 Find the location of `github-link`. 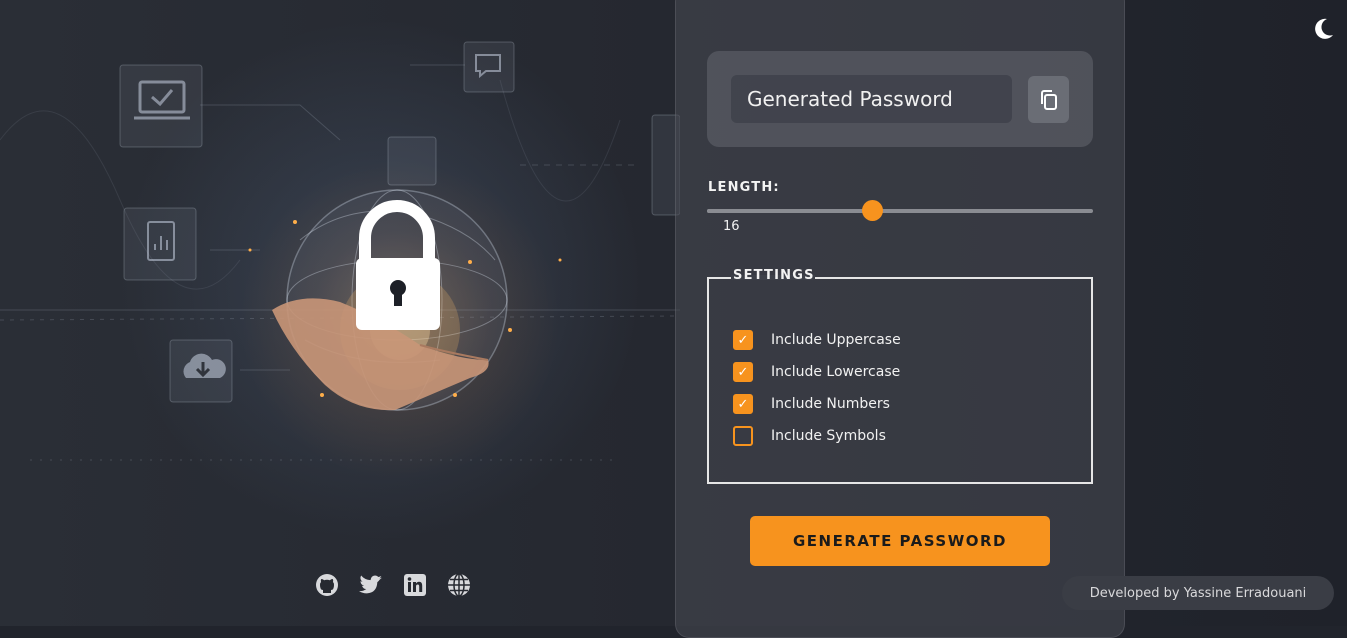

github-link is located at coordinates (327, 585).